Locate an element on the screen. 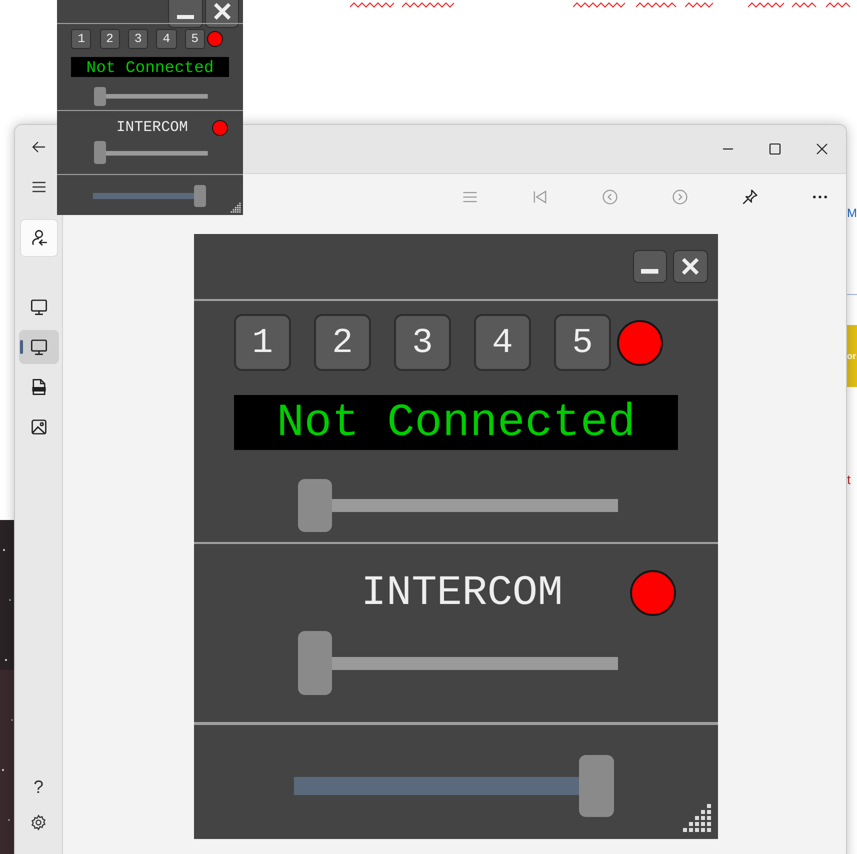 The image size is (857, 854). back-icon is located at coordinates (38, 147).